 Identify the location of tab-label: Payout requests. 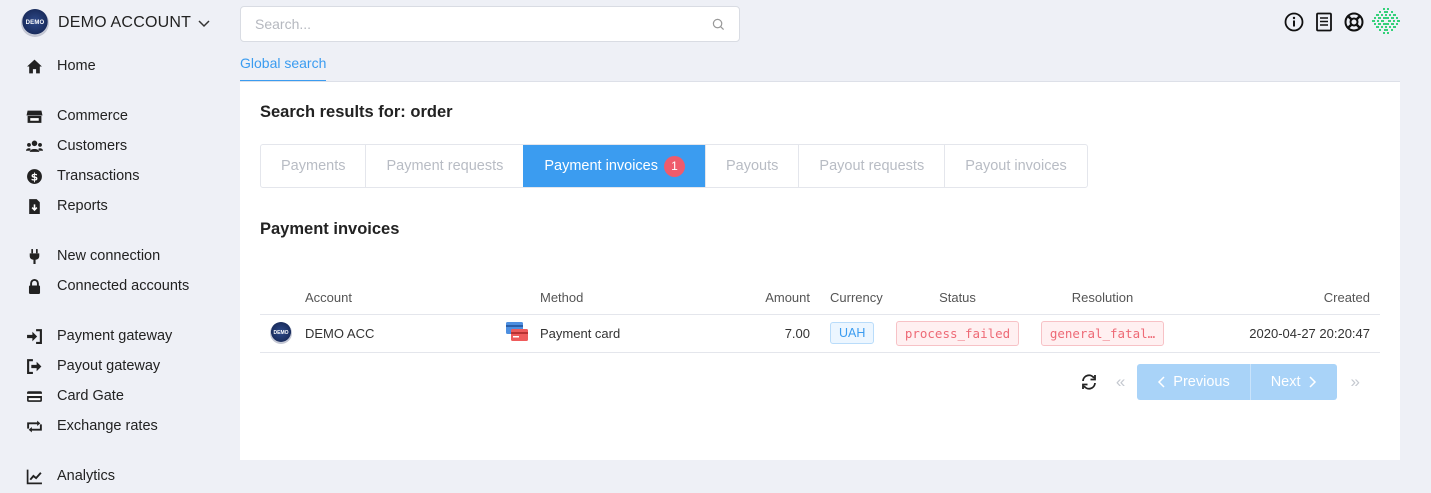
(872, 166).